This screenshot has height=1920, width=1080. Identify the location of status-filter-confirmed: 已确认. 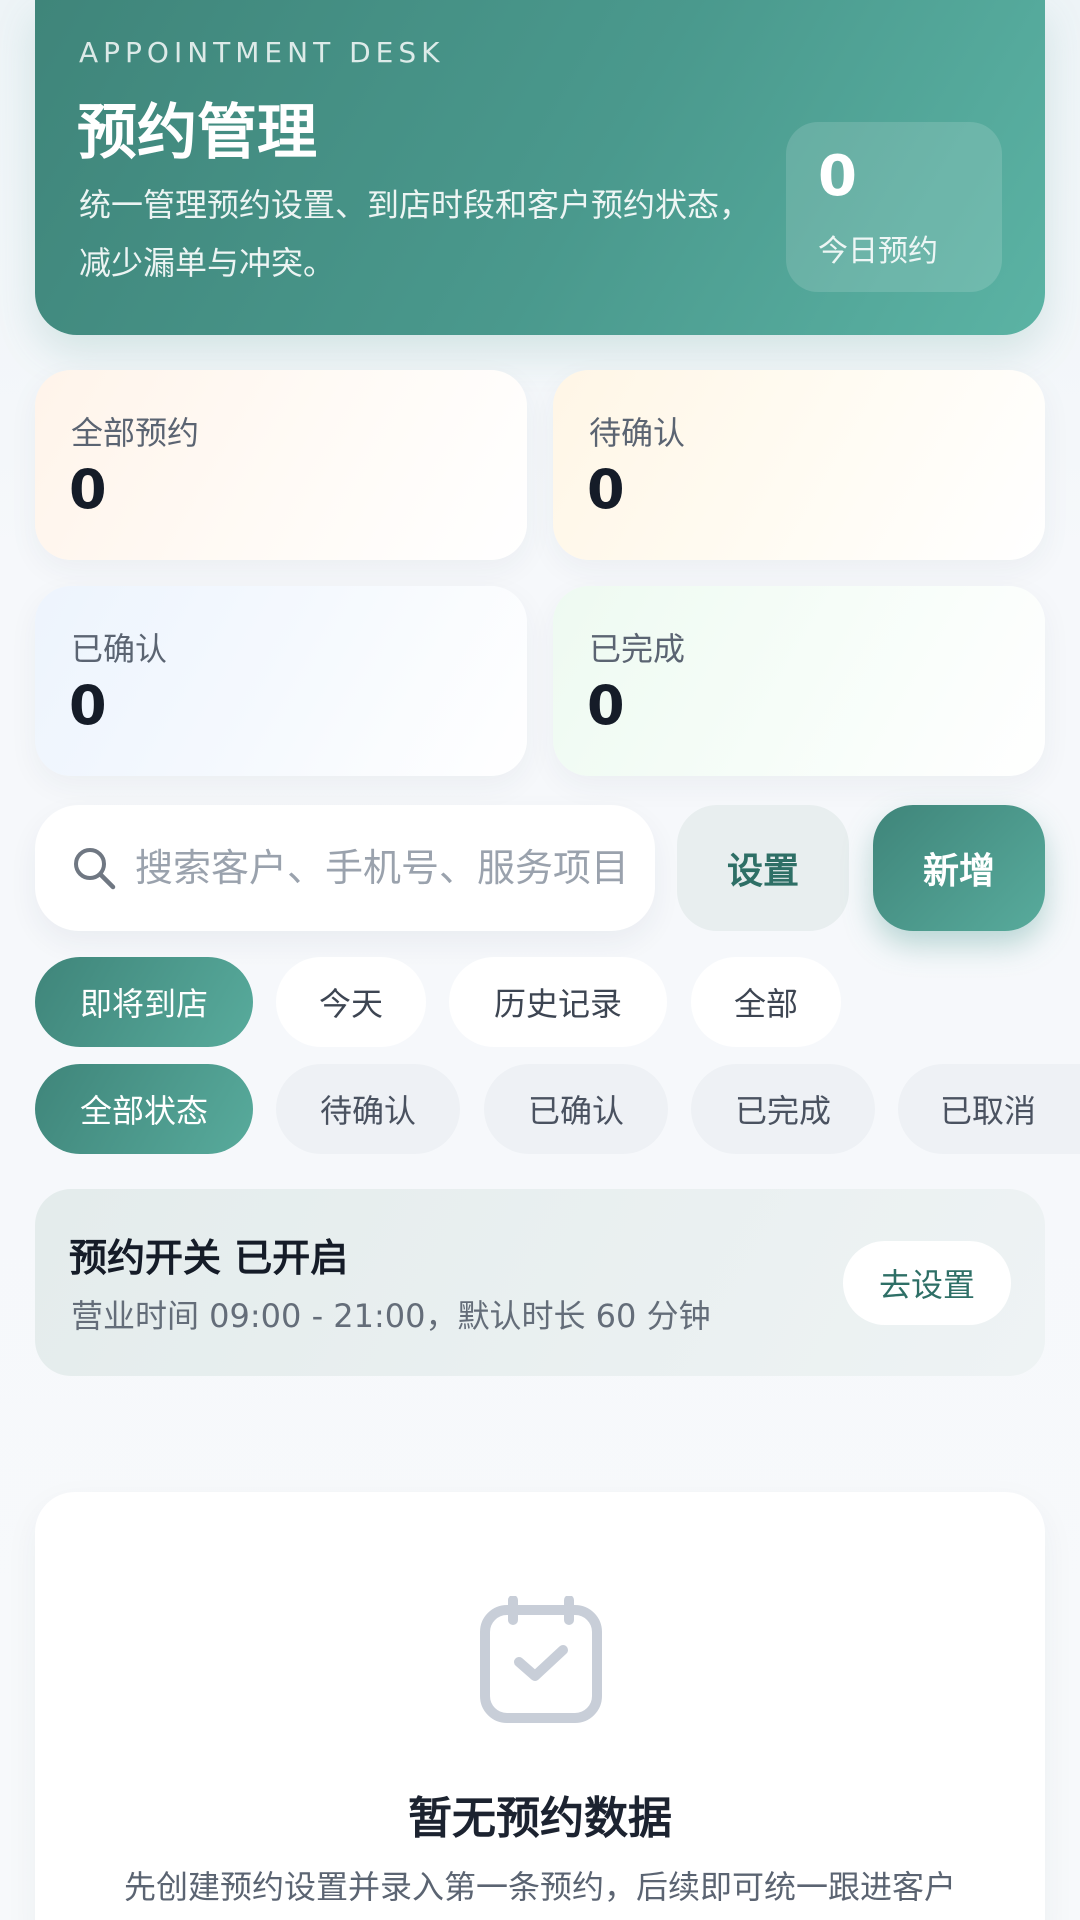
(576, 1109).